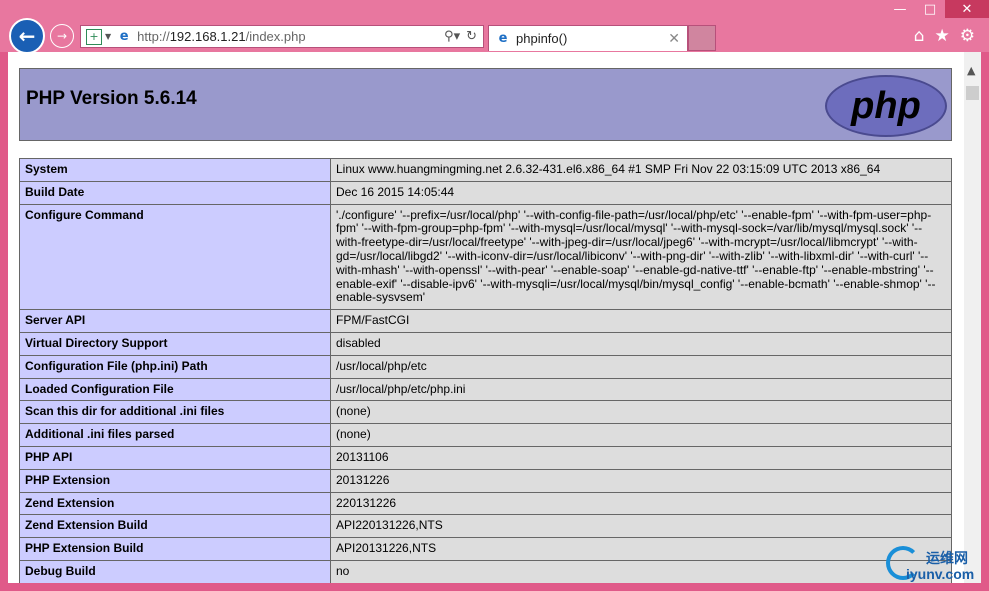 This screenshot has height=591, width=989. What do you see at coordinates (641, 503) in the screenshot?
I see `row-value: 220131226` at bounding box center [641, 503].